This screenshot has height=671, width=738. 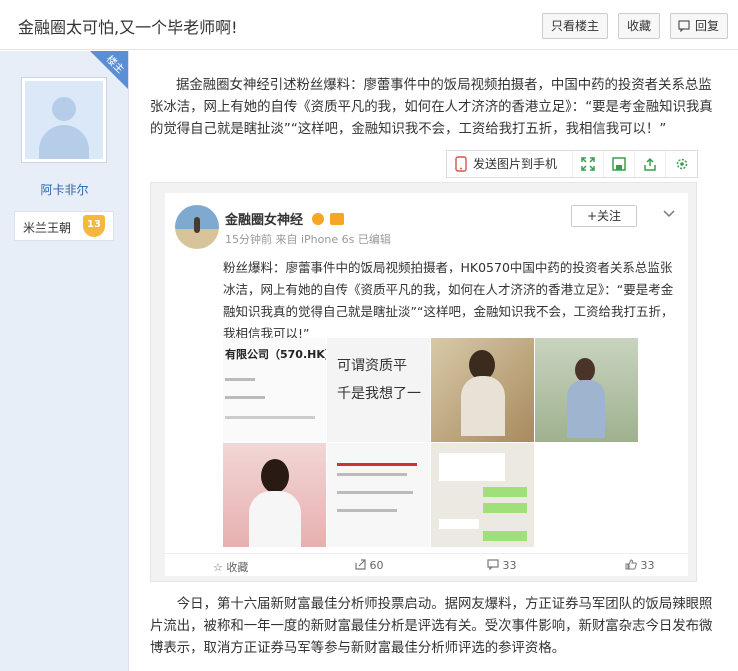 I want to click on weibo-comment-count: 33, so click(x=502, y=565).